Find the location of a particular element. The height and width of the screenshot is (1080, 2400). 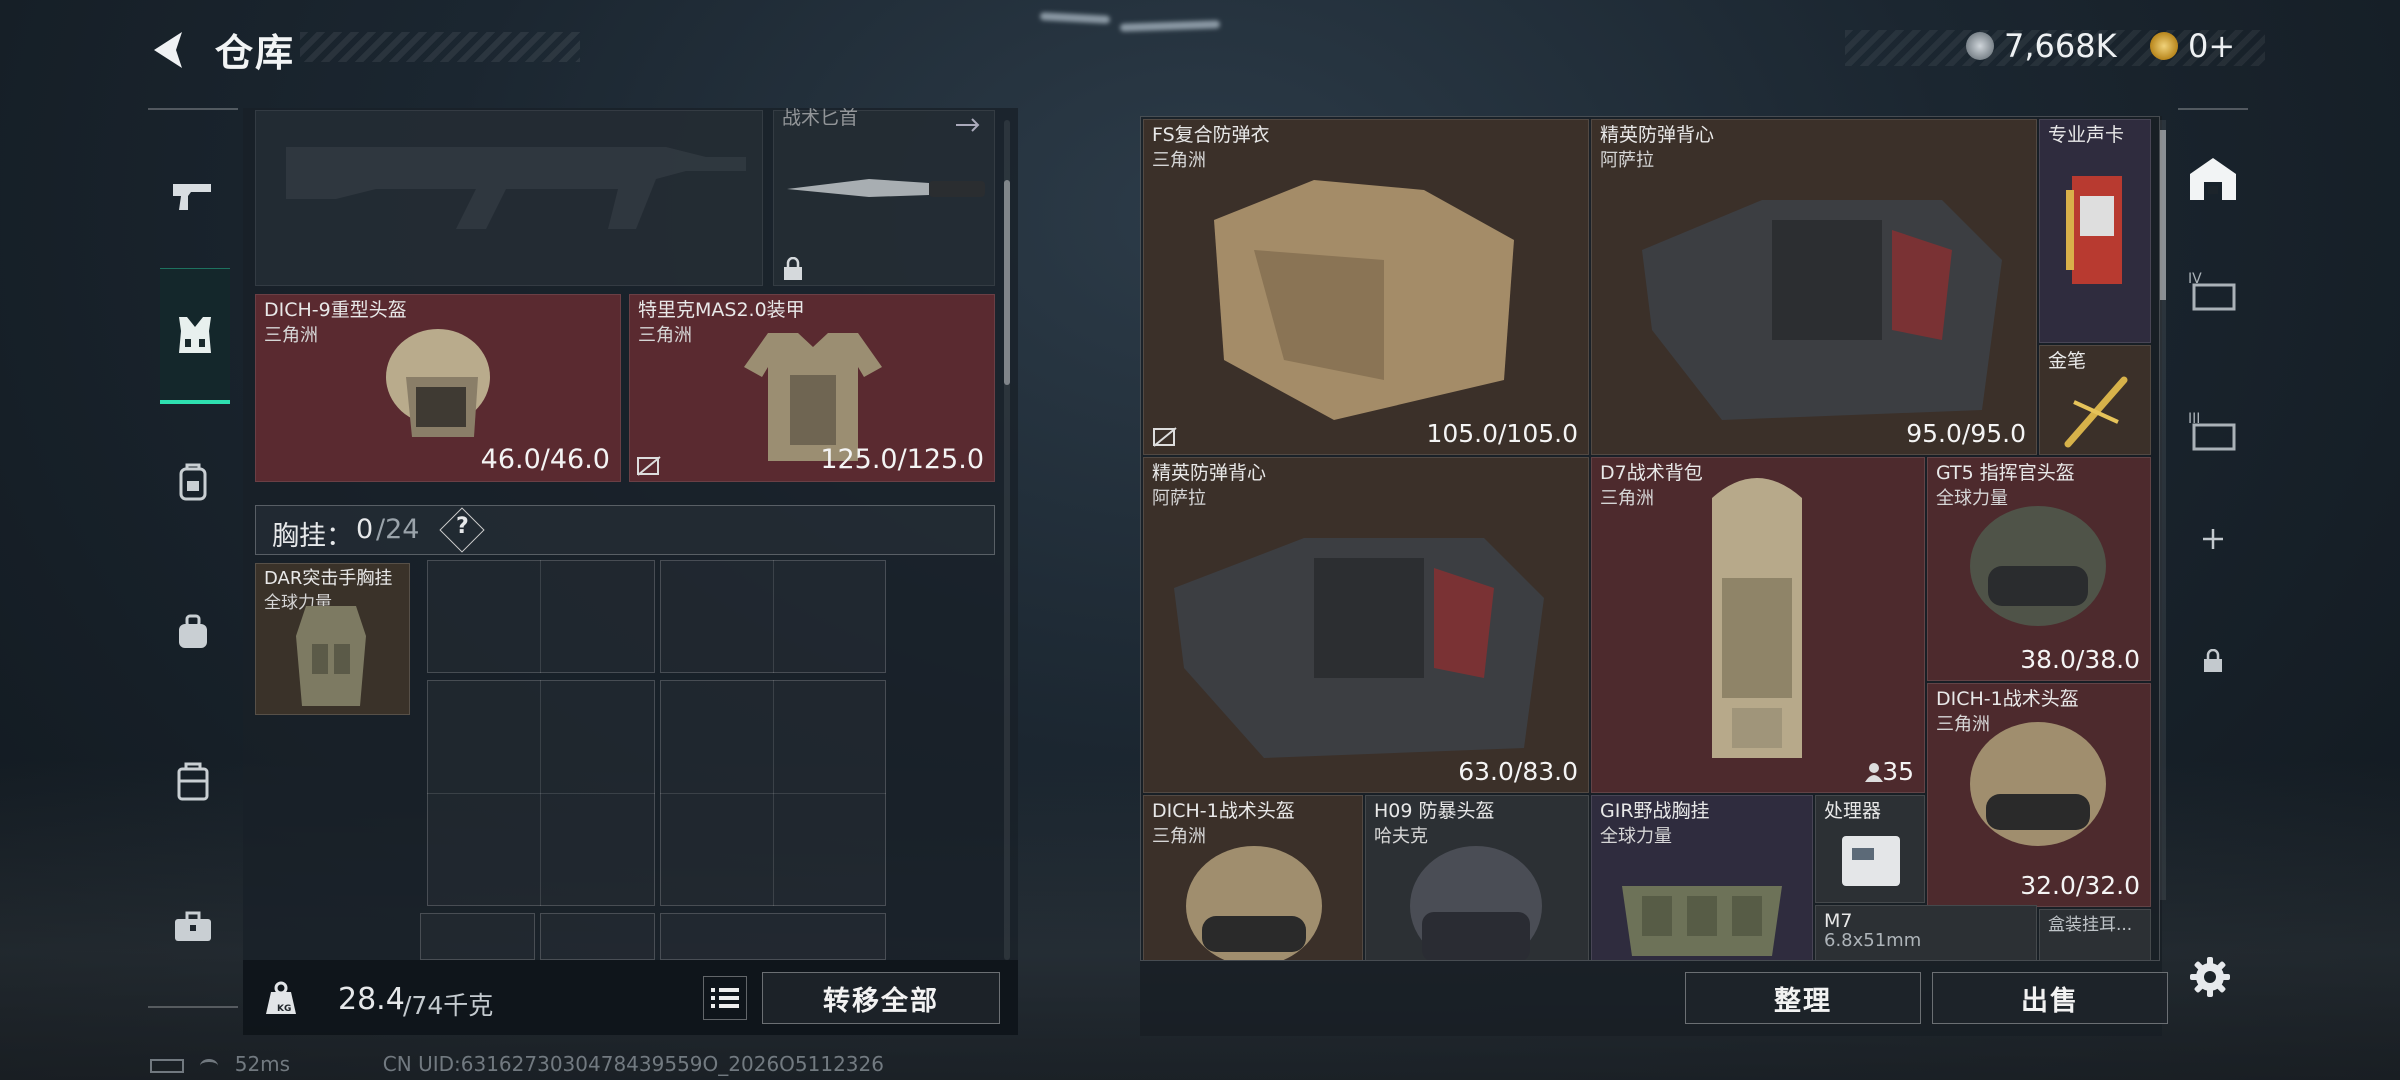

stash-item: GIR野战胸挂 全球力量 is located at coordinates (1702, 877).